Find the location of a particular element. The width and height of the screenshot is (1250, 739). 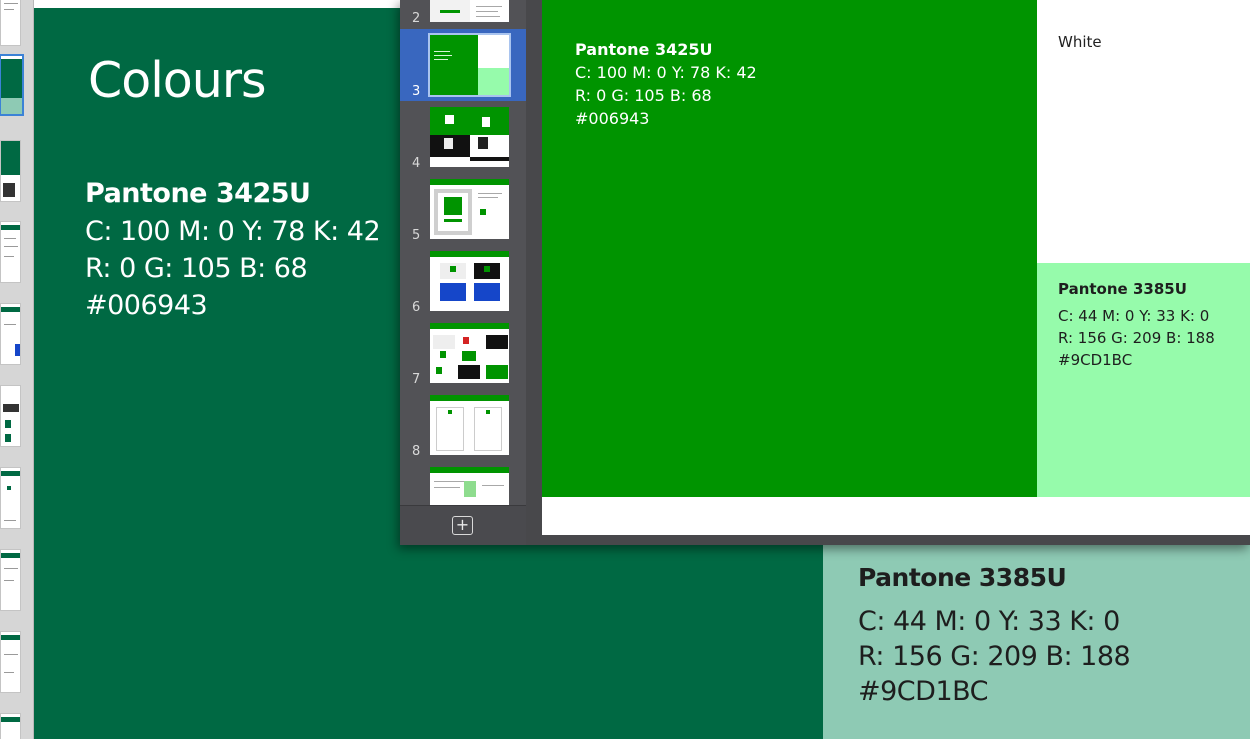

slide-thumbnail-6: 6 is located at coordinates (463, 281).